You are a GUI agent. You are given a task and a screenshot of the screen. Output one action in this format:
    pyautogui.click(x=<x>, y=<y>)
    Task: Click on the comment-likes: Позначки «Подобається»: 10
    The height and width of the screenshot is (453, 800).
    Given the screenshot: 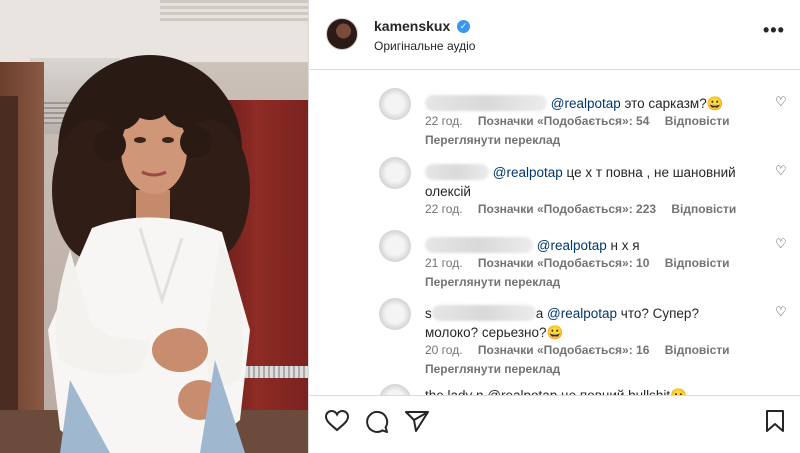 What is the action you would take?
    pyautogui.click(x=563, y=263)
    